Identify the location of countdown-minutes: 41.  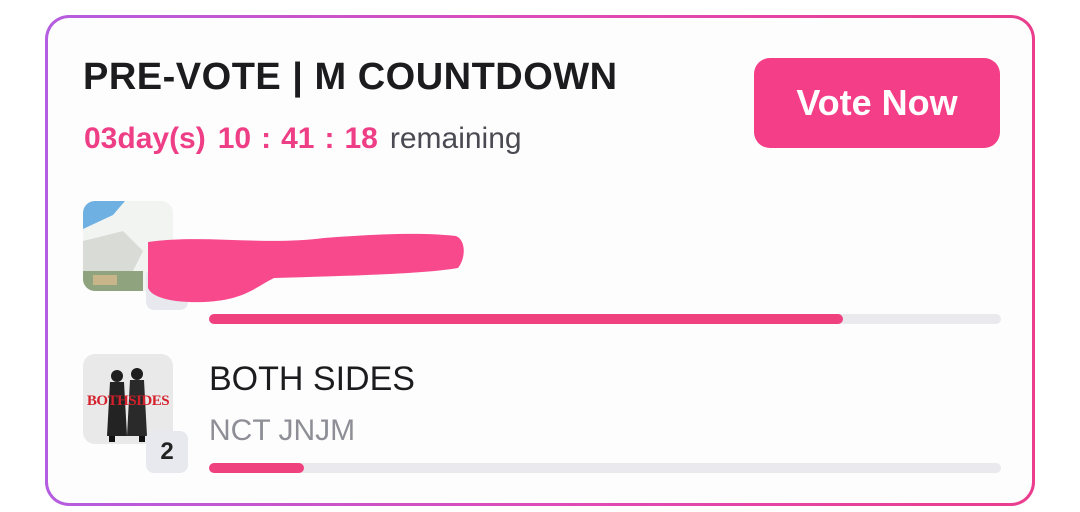
(298, 138).